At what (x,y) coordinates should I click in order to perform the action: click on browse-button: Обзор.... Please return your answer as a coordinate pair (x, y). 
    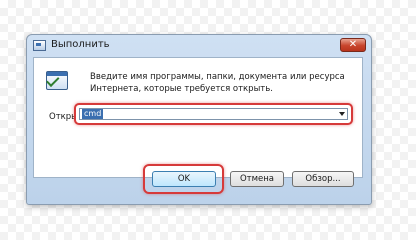
    Looking at the image, I should click on (323, 179).